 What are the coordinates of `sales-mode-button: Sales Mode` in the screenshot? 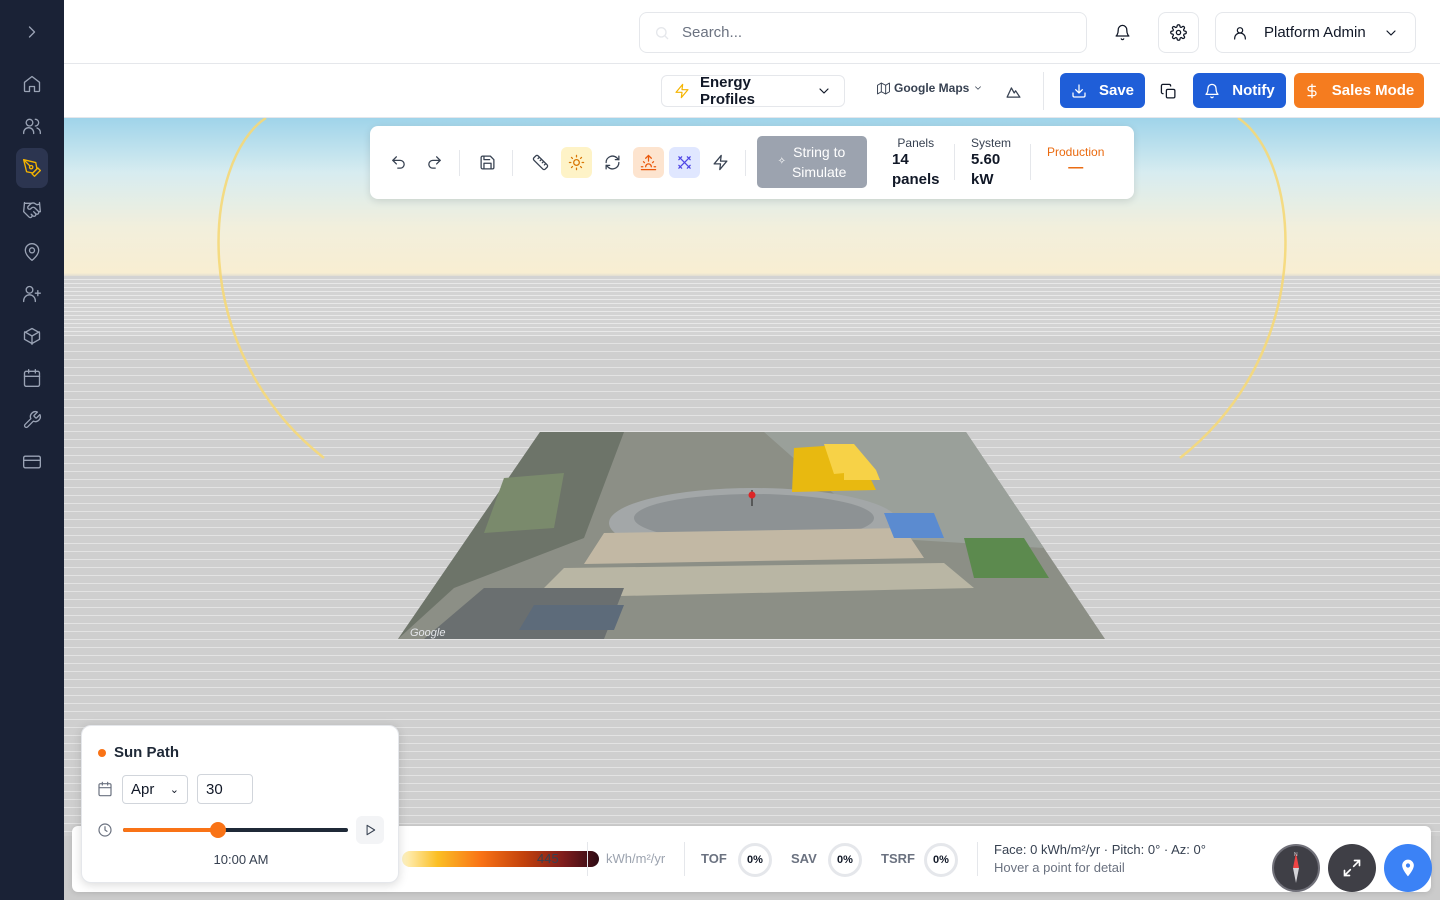 It's located at (1359, 90).